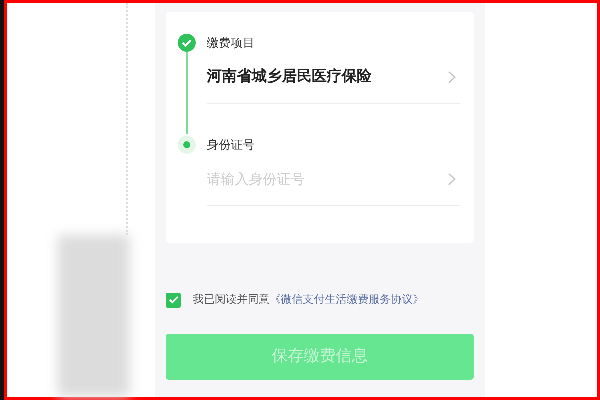 The width and height of the screenshot is (600, 400). I want to click on check-icon, so click(173, 300).